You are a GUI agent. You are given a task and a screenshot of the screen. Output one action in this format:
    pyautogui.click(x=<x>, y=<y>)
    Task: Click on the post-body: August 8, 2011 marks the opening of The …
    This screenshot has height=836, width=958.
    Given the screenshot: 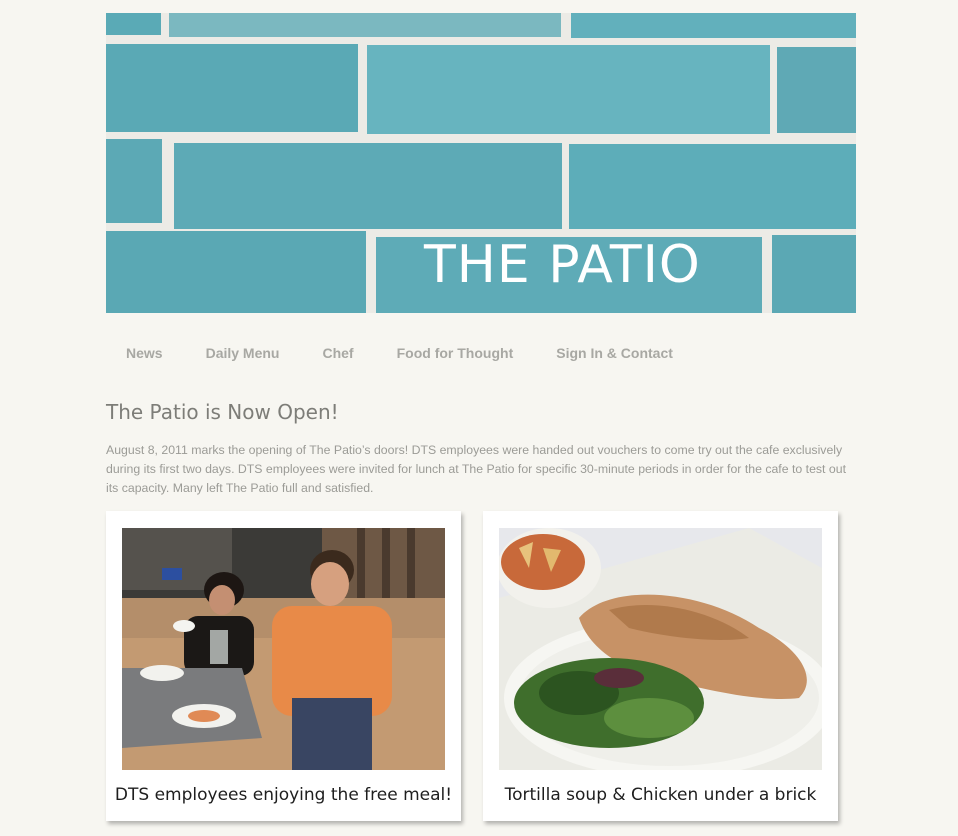 What is the action you would take?
    pyautogui.click(x=476, y=469)
    